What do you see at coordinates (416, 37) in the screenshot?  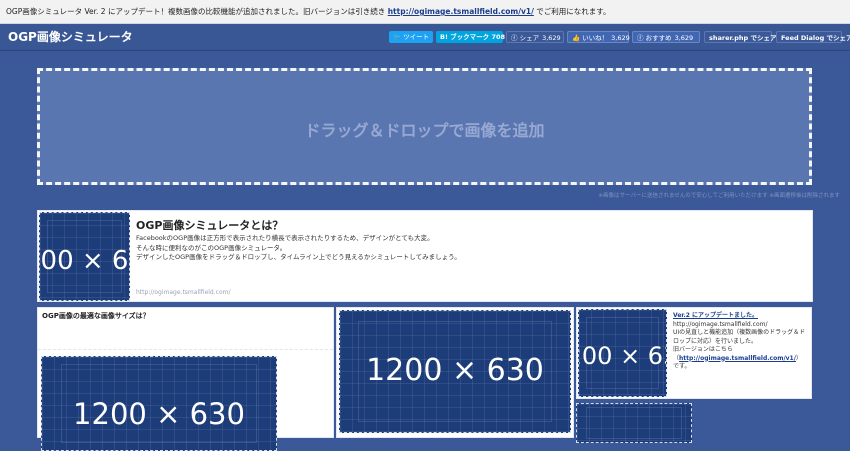 I see `tweet-label: ツイート` at bounding box center [416, 37].